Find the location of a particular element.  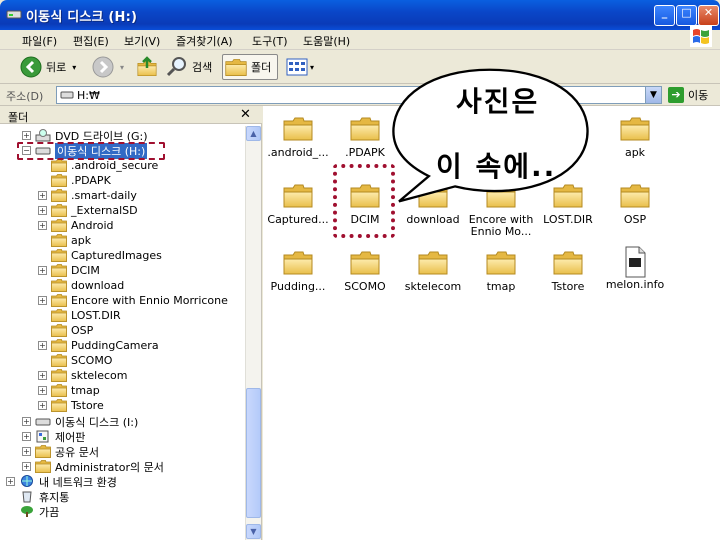

close-button: ✕ is located at coordinates (708, 15).